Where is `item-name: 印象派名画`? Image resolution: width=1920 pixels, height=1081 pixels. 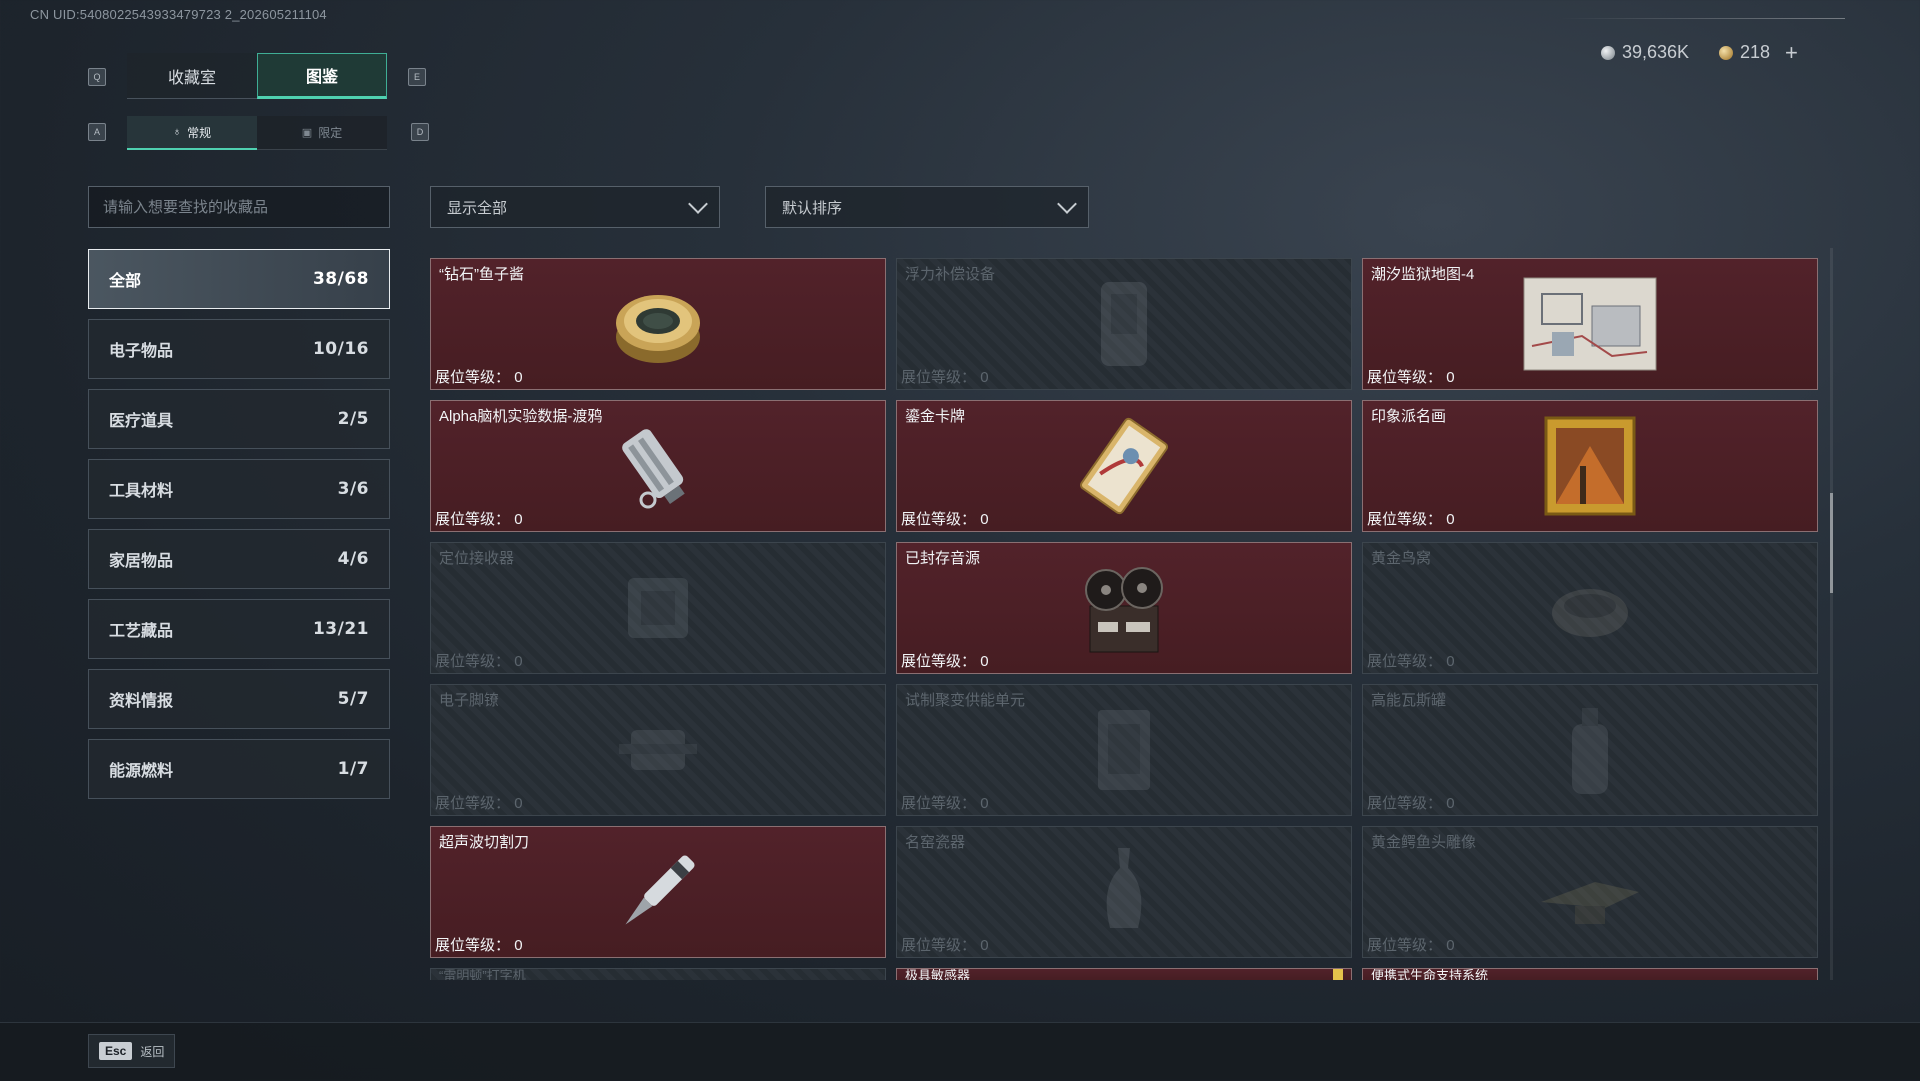 item-name: 印象派名画 is located at coordinates (1409, 416).